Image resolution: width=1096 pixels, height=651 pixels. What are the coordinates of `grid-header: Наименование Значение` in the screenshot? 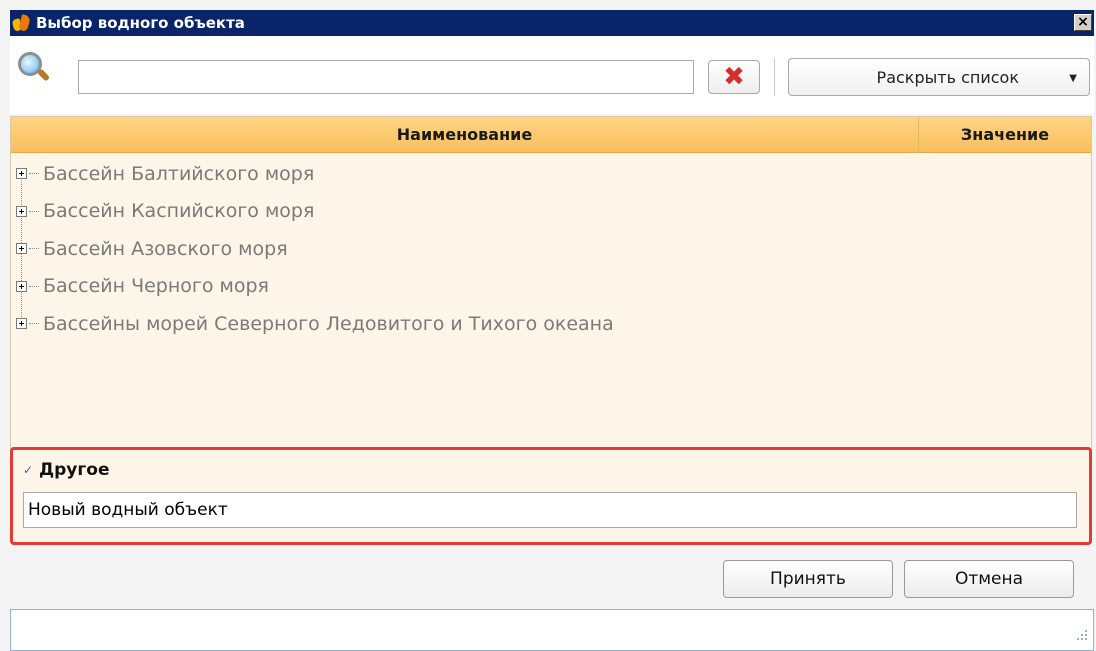 It's located at (551, 135).